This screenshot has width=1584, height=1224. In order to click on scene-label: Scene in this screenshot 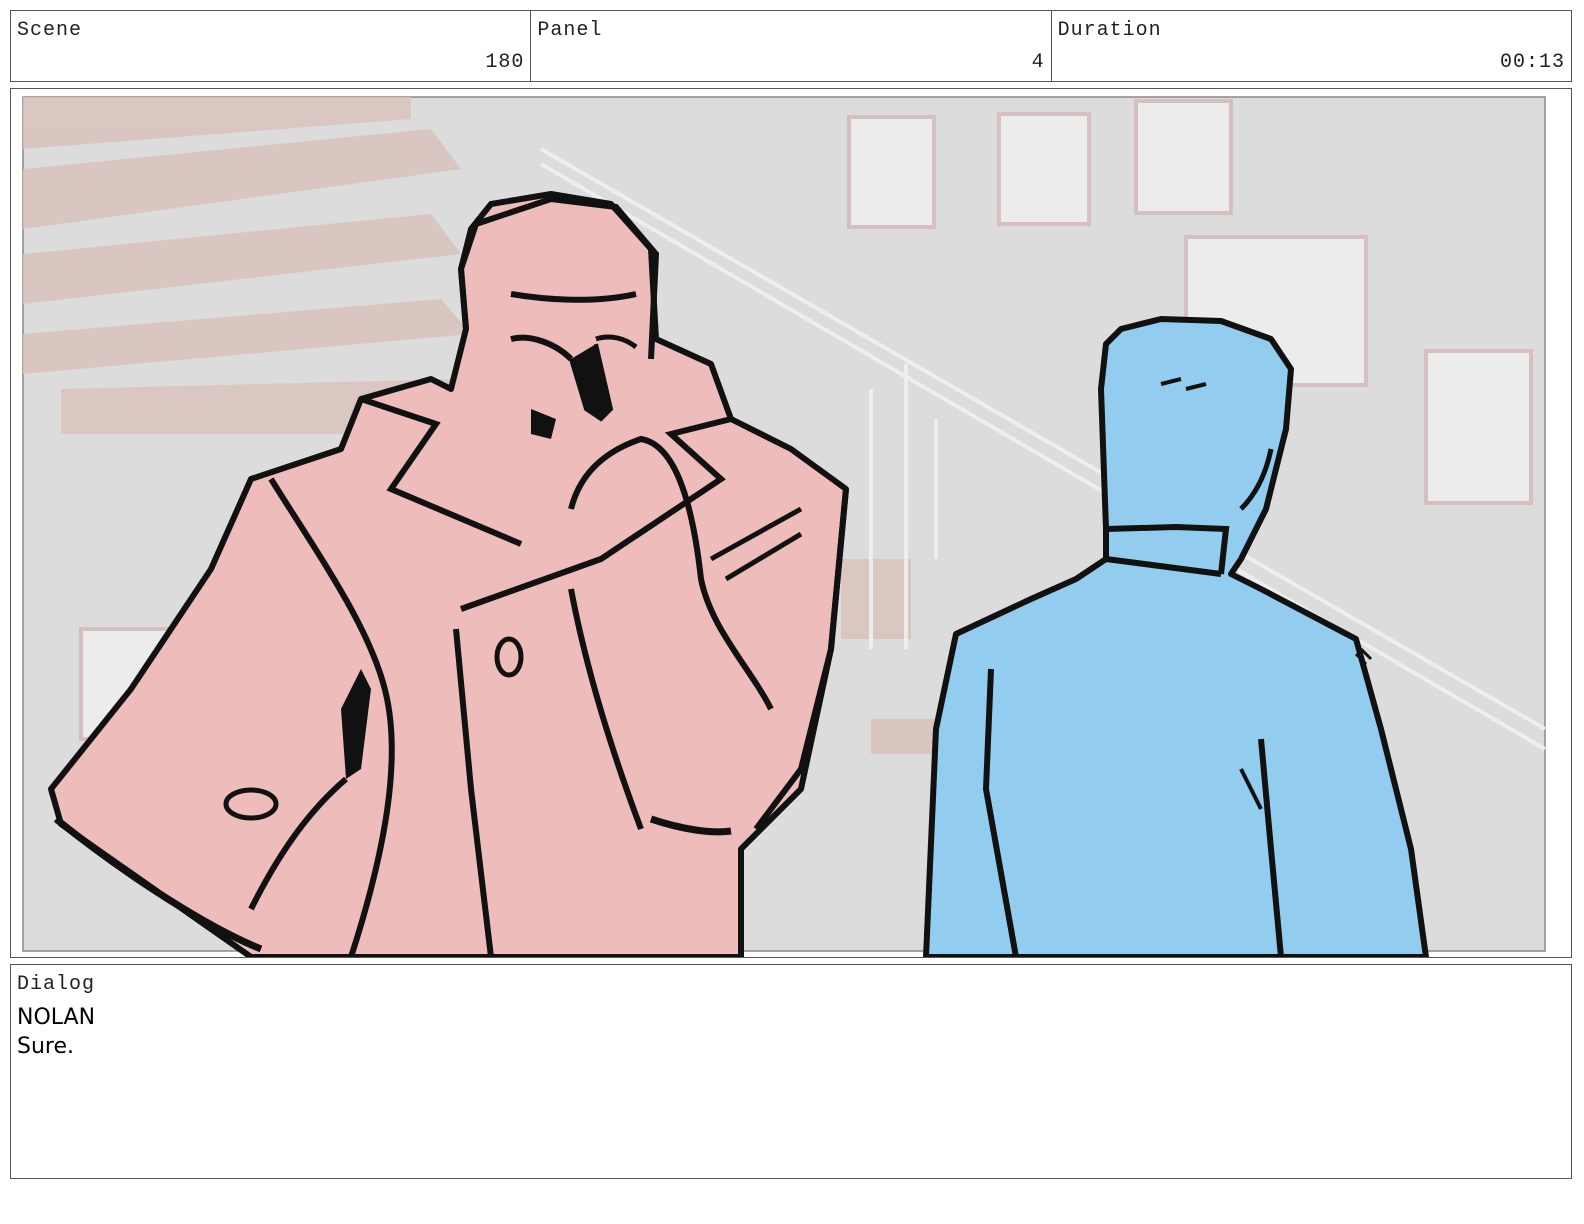, I will do `click(50, 30)`.